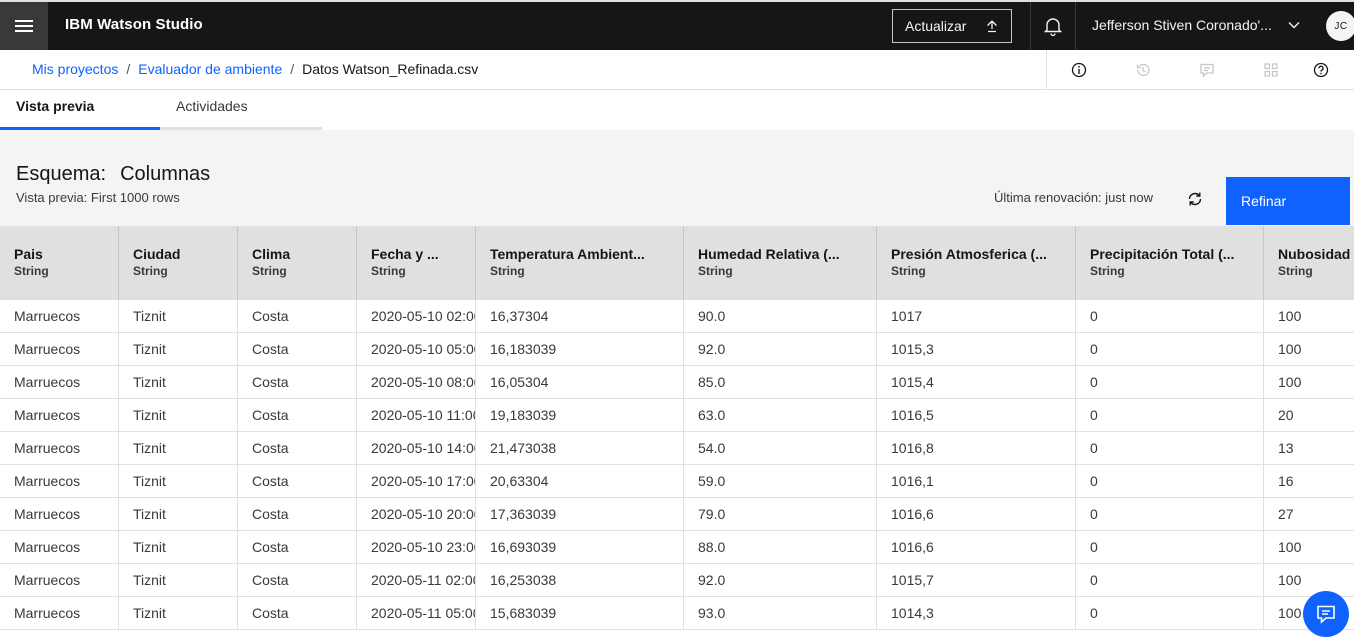 The image size is (1354, 641). What do you see at coordinates (1316, 254) in the screenshot?
I see `column-name: Nubosidad T` at bounding box center [1316, 254].